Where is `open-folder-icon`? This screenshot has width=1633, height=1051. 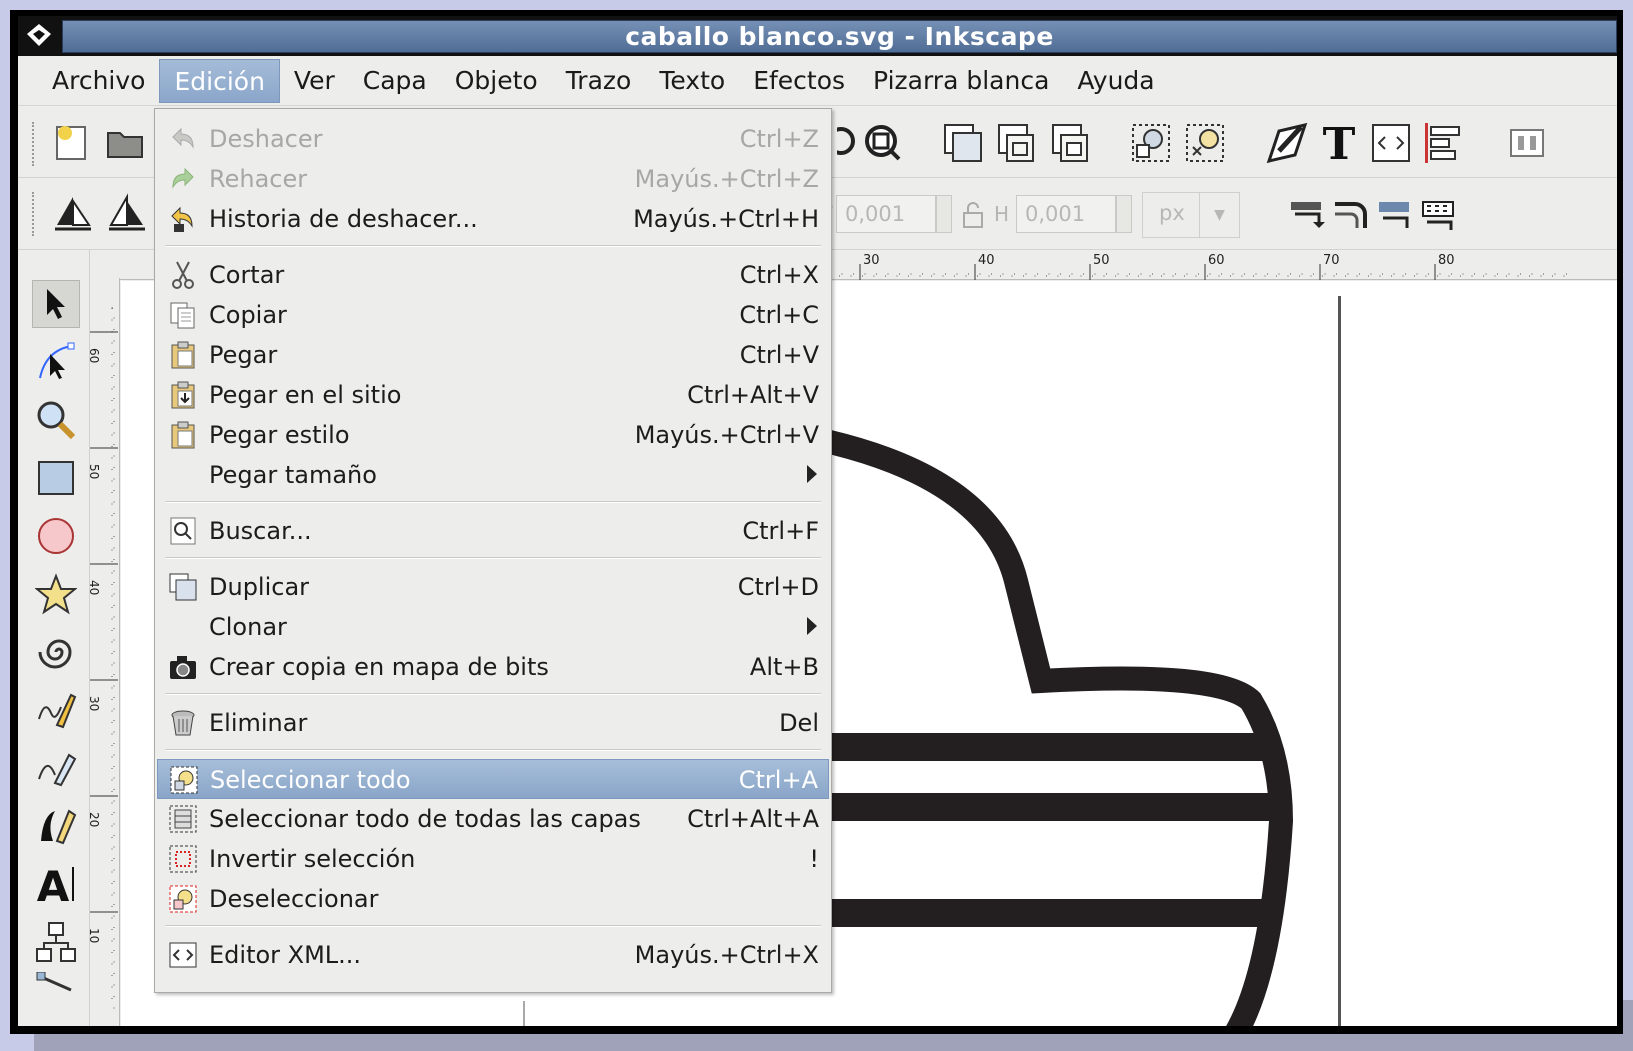 open-folder-icon is located at coordinates (125, 143).